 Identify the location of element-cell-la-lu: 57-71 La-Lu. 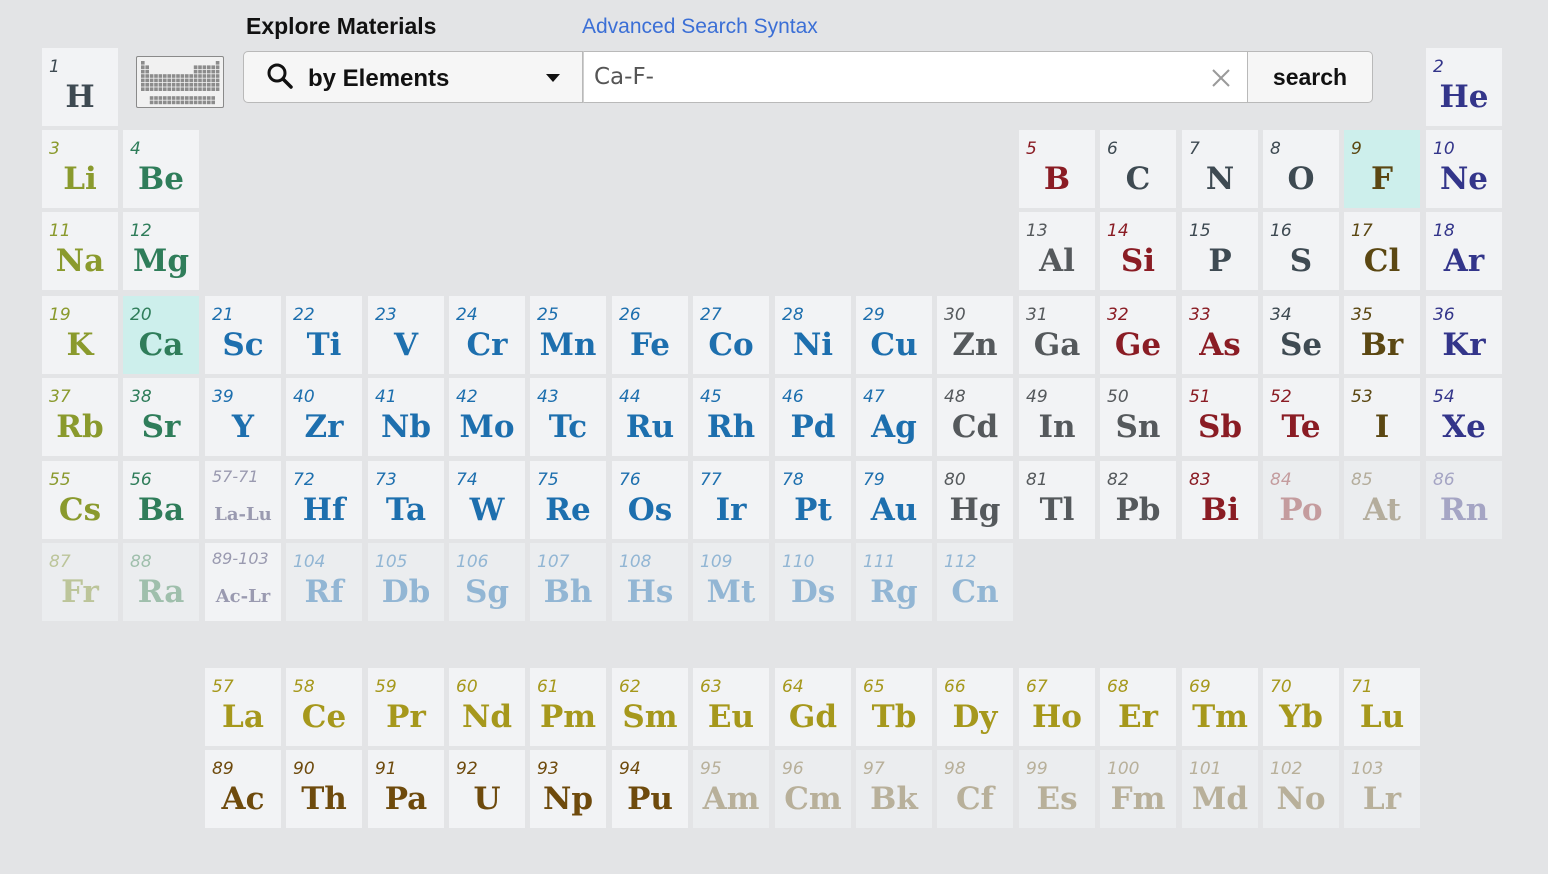
(243, 500).